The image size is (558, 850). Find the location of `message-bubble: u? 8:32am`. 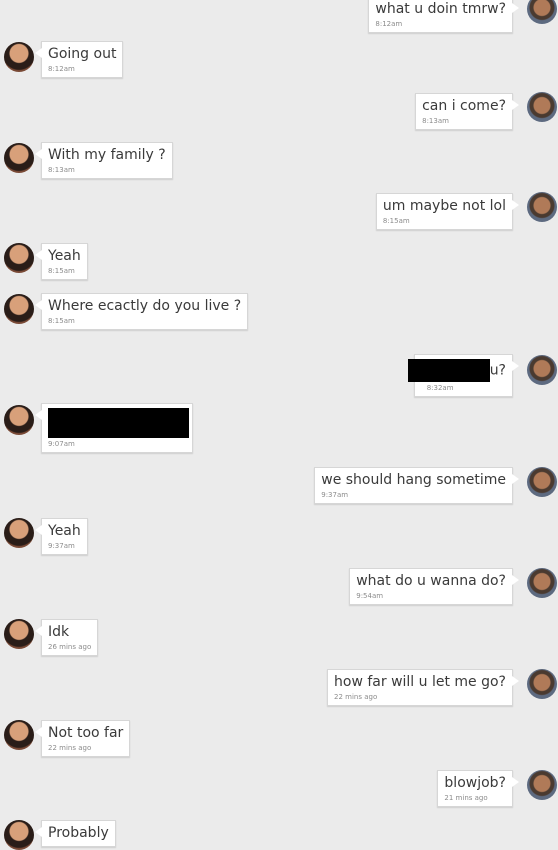

message-bubble: u? 8:32am is located at coordinates (463, 375).